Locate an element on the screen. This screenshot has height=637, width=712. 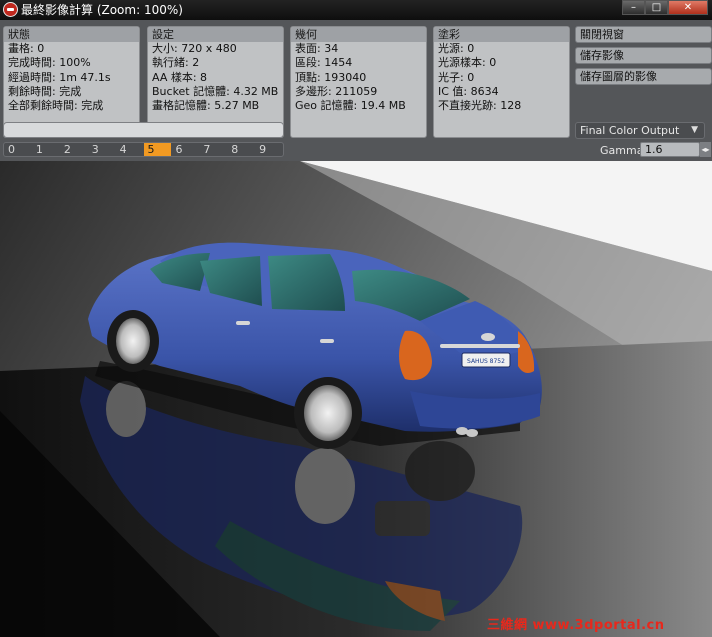
minimize-button: – is located at coordinates (633, 7).